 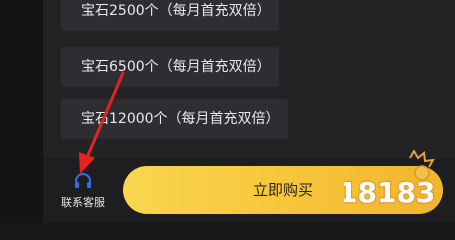 What do you see at coordinates (283, 190) in the screenshot?
I see `buy-now-button: 立即购买` at bounding box center [283, 190].